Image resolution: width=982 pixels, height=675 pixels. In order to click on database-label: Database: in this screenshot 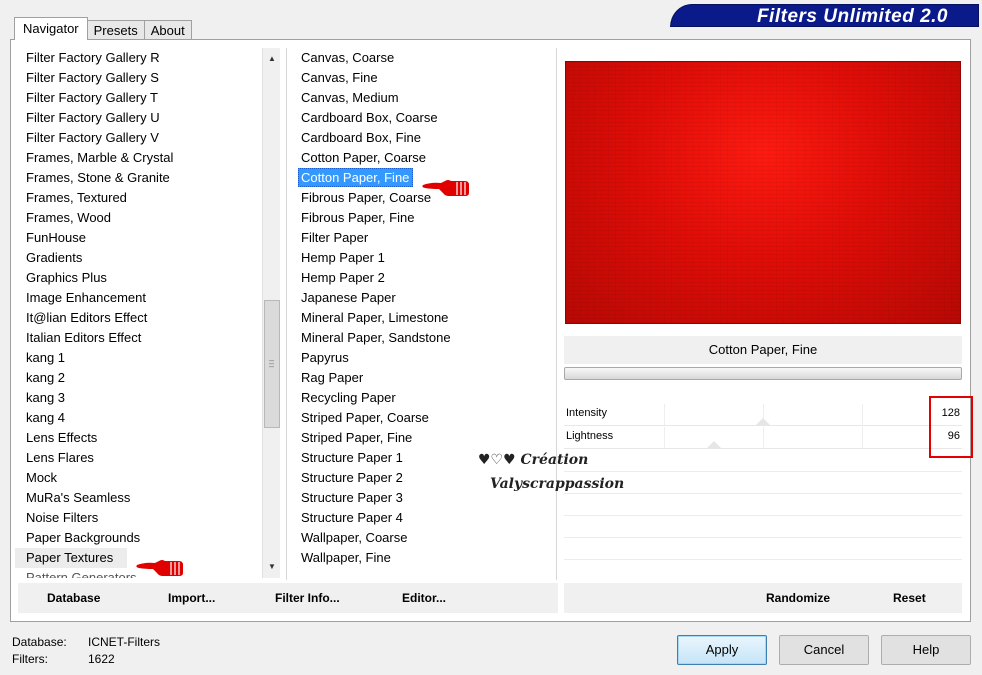, I will do `click(39, 642)`.